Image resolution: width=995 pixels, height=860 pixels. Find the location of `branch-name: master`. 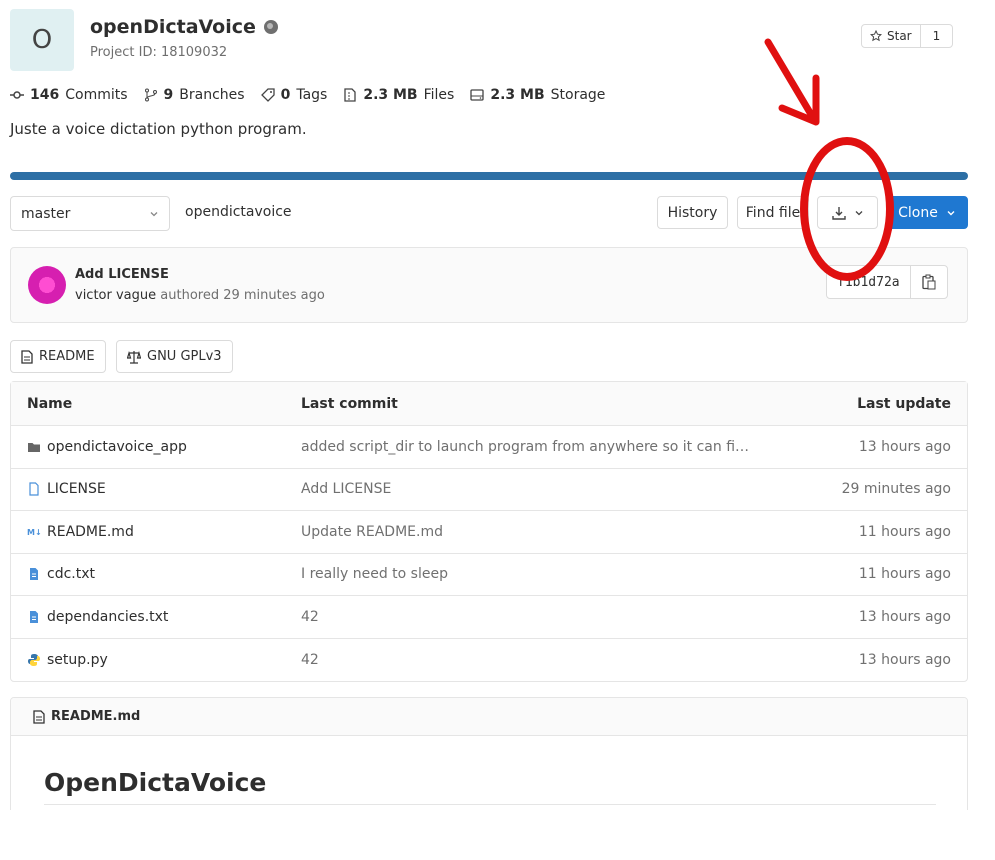

branch-name: master is located at coordinates (46, 213).